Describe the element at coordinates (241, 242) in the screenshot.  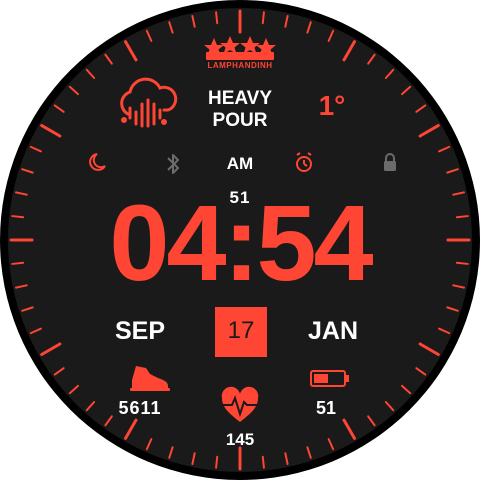
I see `time-display: 04:54` at that location.